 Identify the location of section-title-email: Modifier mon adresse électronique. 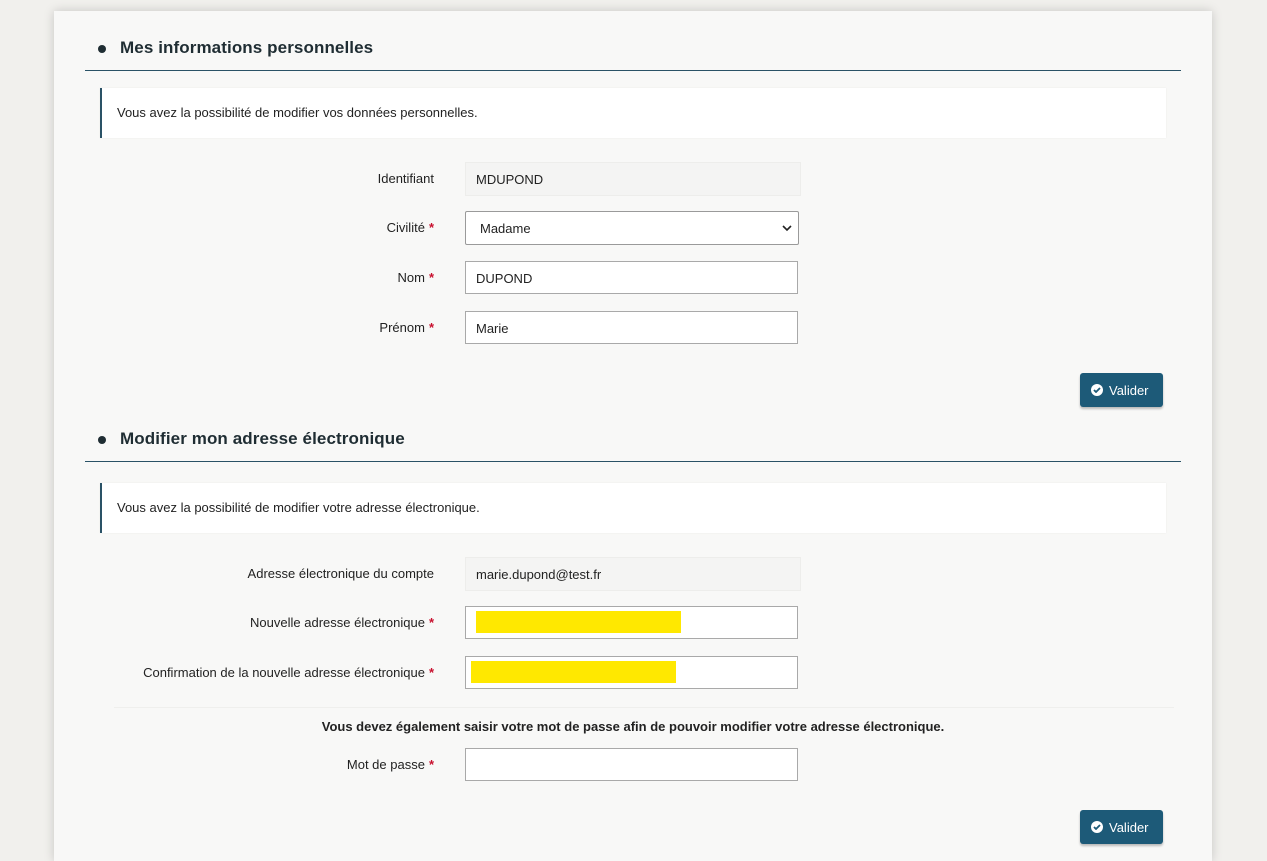
(633, 445).